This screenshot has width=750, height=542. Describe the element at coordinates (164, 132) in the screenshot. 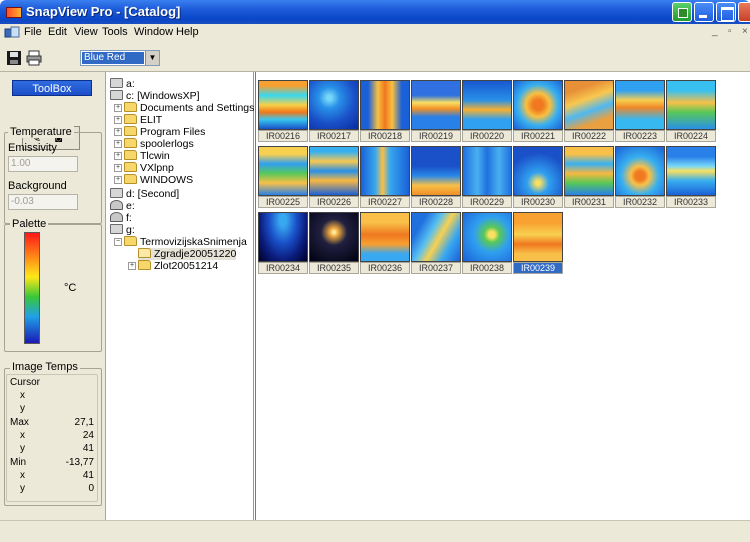

I see `tree-item-program-files: Program Files` at that location.